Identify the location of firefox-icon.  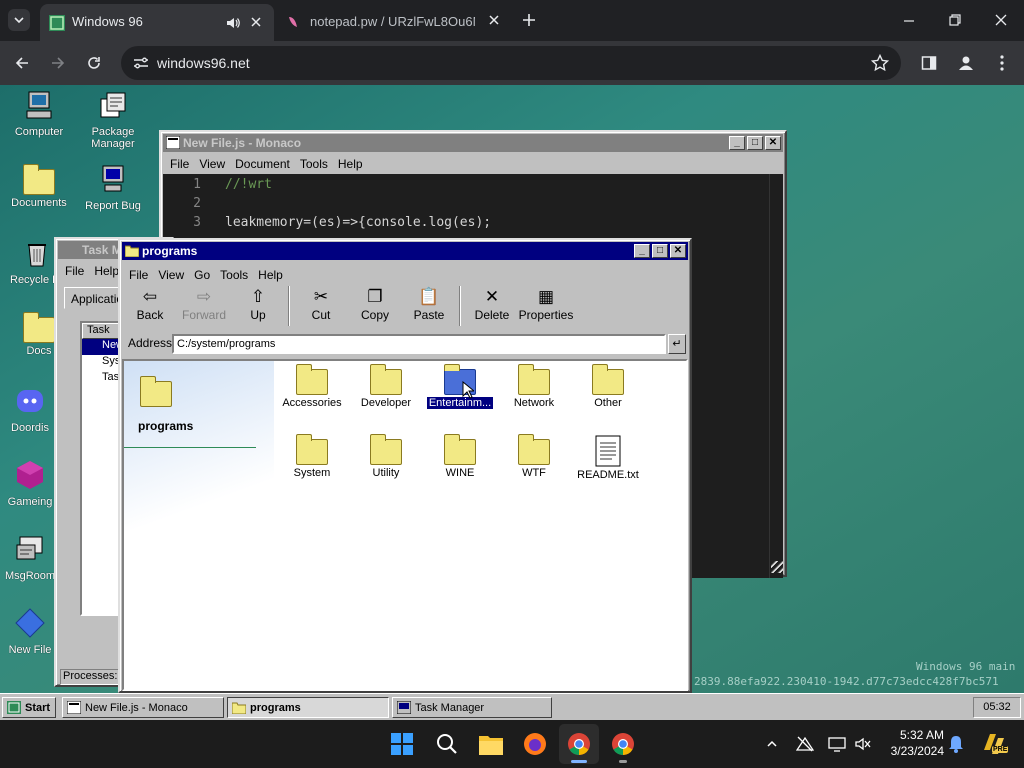
(535, 744).